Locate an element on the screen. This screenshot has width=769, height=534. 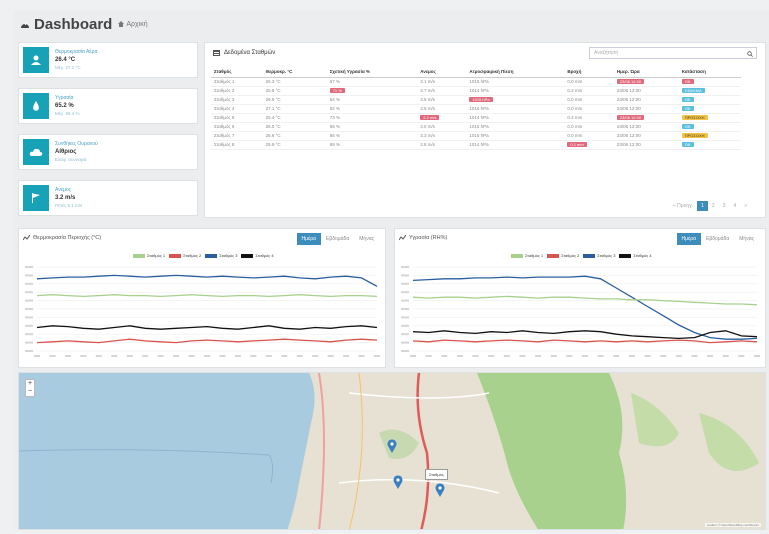
table-cell: 2.8 m/s is located at coordinates (442, 145).